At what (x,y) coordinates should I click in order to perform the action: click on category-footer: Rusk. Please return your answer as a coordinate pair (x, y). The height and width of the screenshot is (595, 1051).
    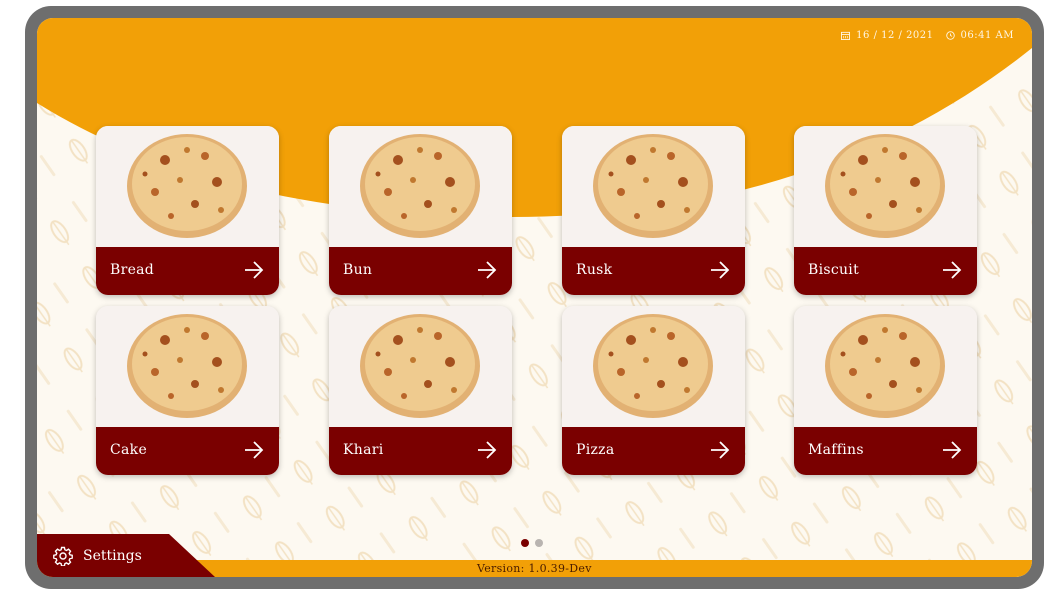
    Looking at the image, I should click on (653, 271).